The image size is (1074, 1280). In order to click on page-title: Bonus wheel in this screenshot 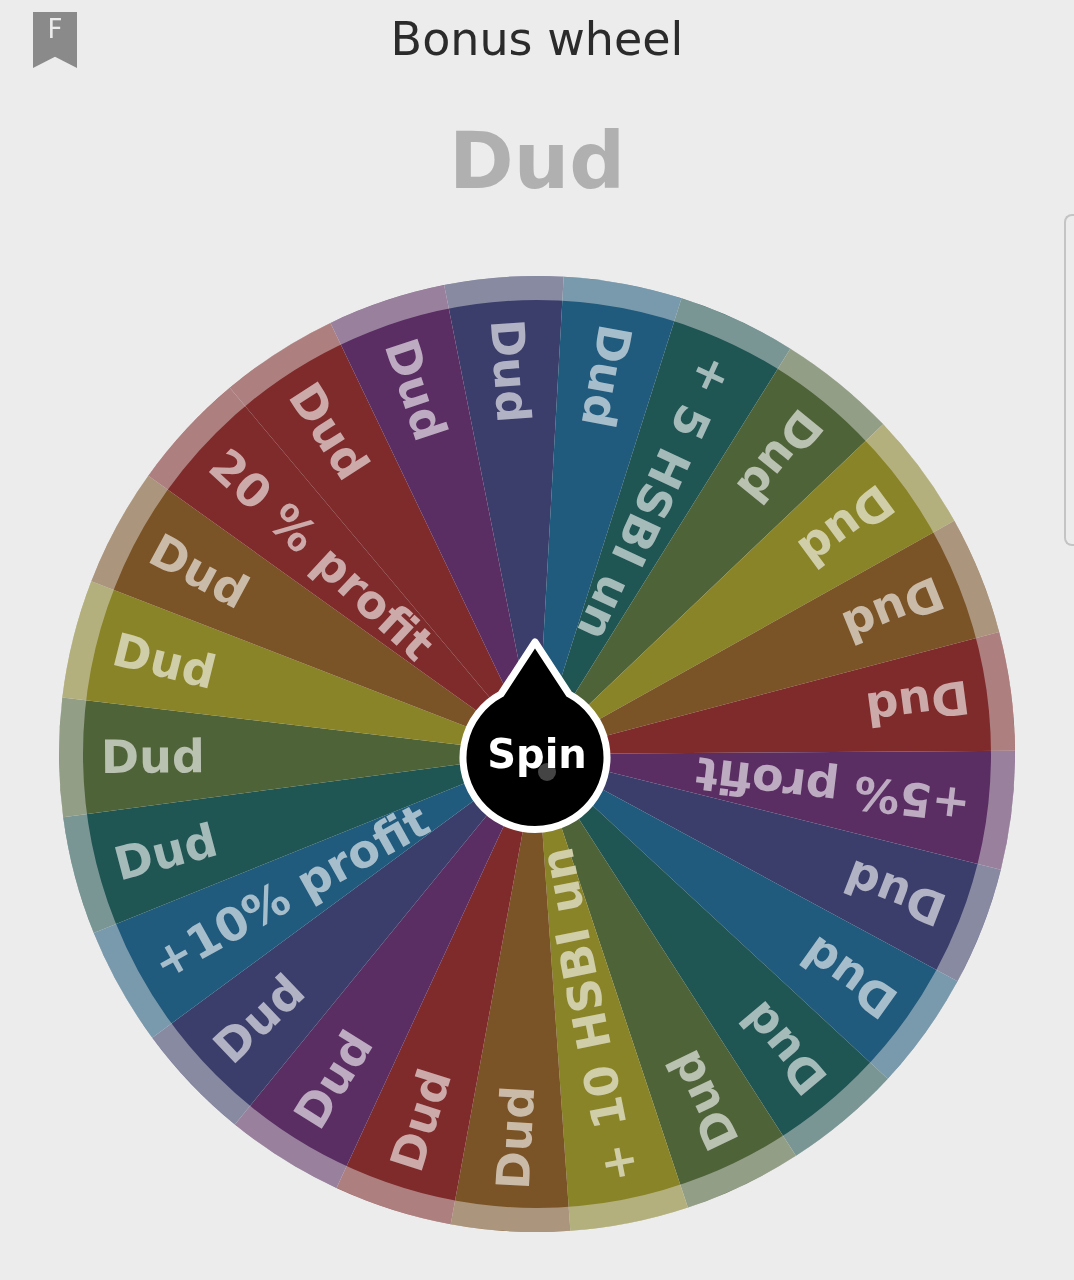, I will do `click(537, 39)`.